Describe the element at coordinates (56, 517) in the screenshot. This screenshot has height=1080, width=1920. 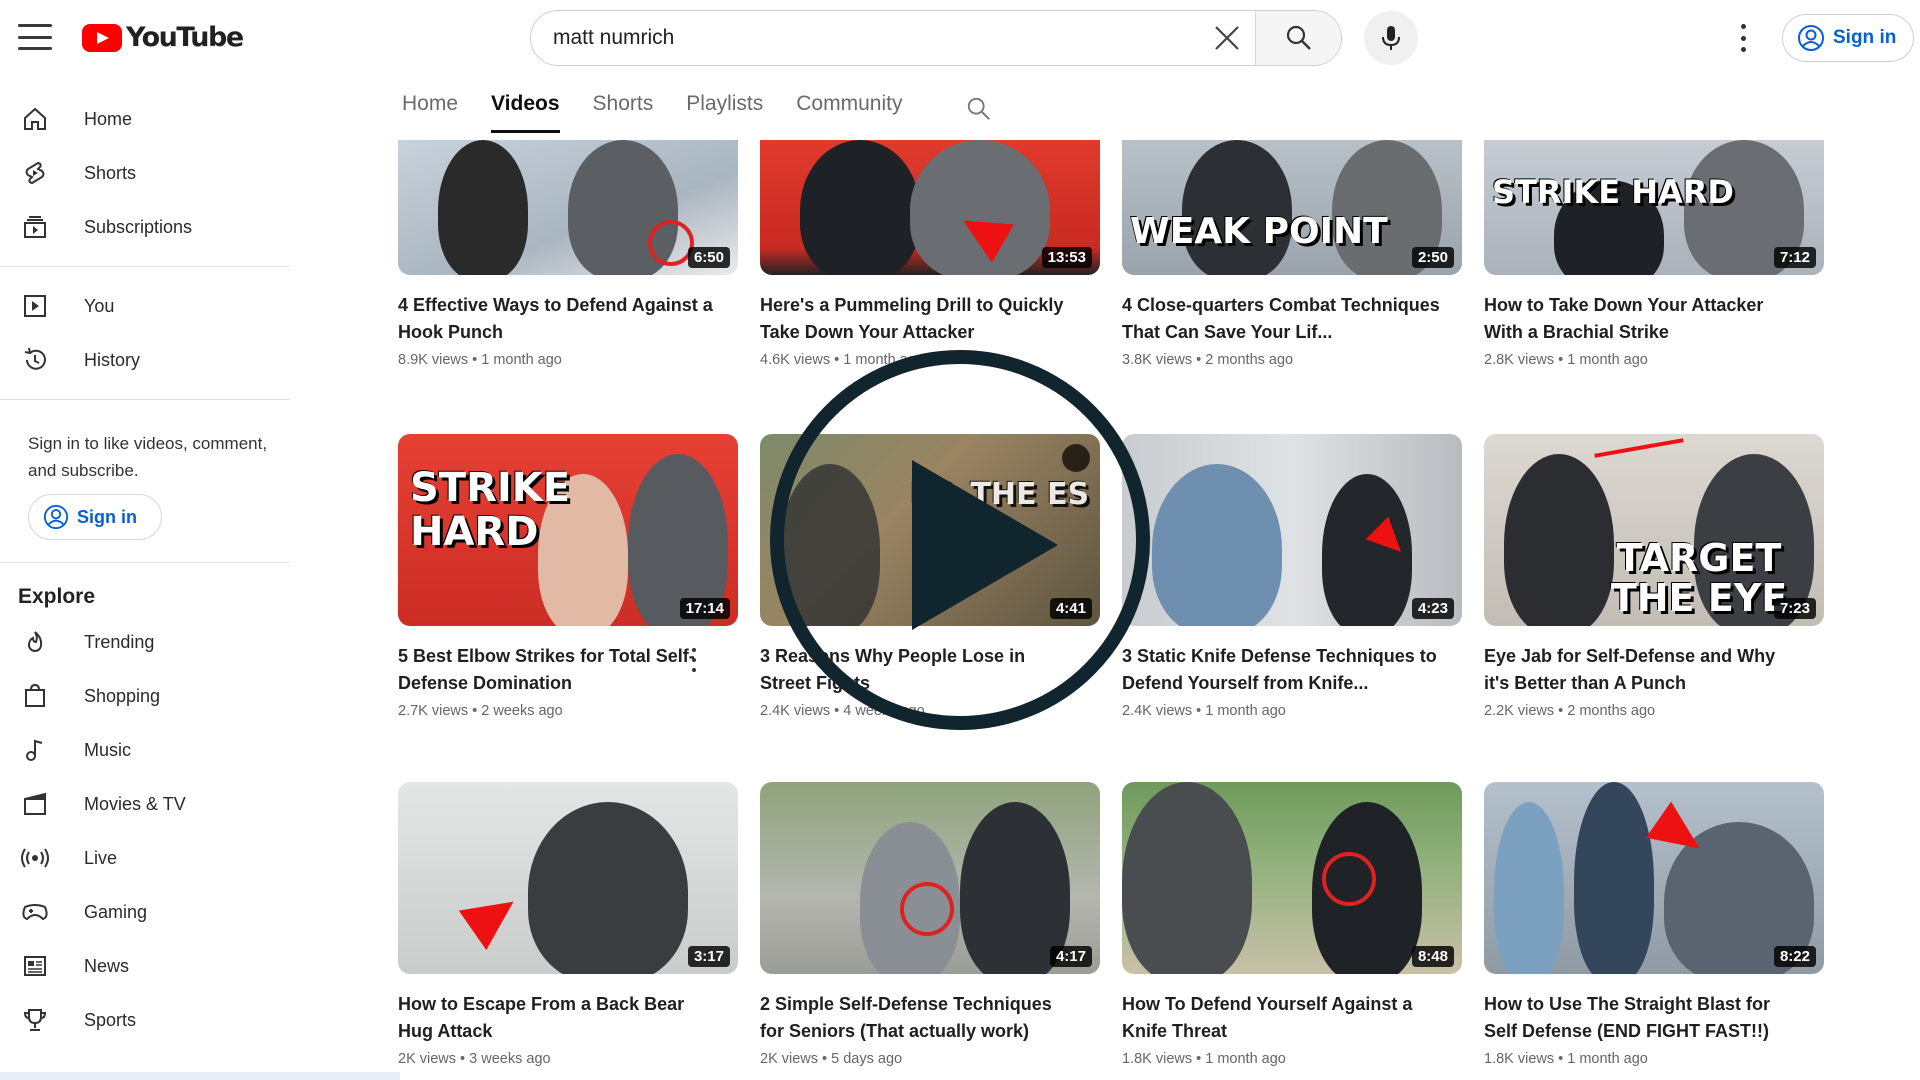
I see `account-icon` at that location.